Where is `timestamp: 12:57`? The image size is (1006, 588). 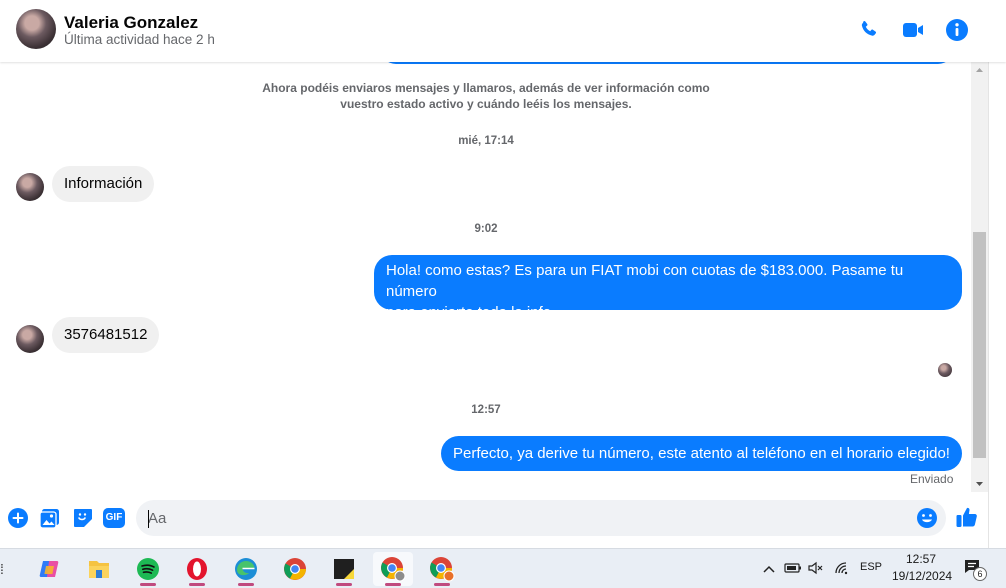
timestamp: 12:57 is located at coordinates (486, 410).